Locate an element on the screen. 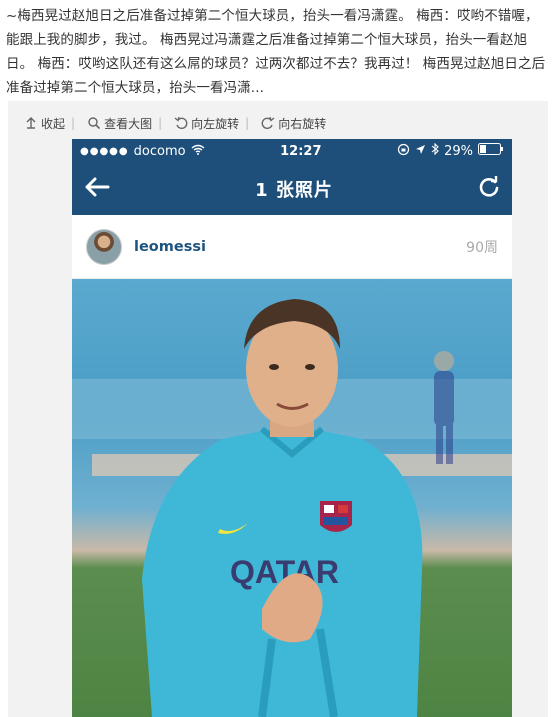 The image size is (556, 717). view-large-label: 查看大图 is located at coordinates (128, 123).